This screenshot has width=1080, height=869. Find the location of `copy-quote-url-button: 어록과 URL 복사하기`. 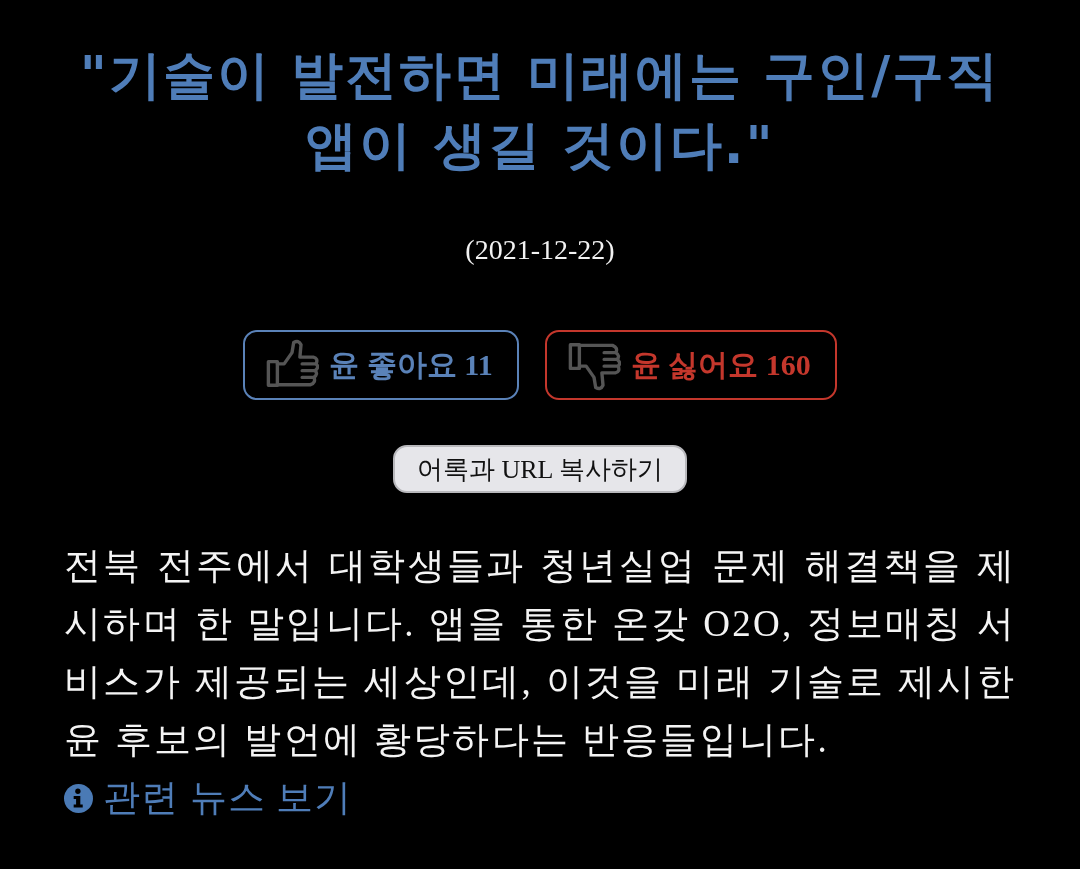

copy-quote-url-button: 어록과 URL 복사하기 is located at coordinates (539, 469).